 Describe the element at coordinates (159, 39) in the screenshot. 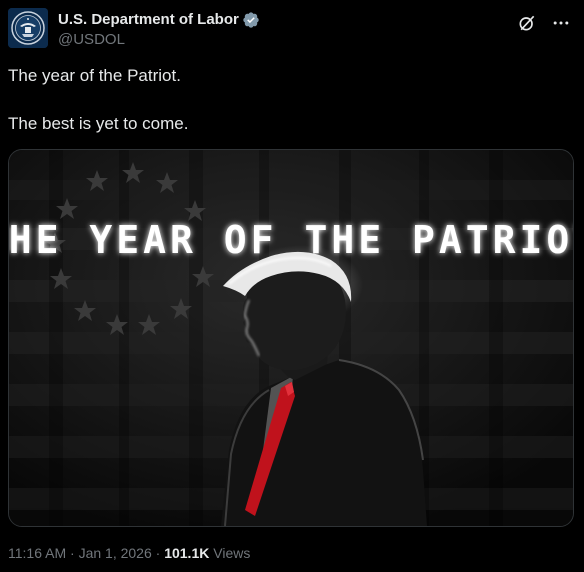

I see `handle: @USDOL` at that location.